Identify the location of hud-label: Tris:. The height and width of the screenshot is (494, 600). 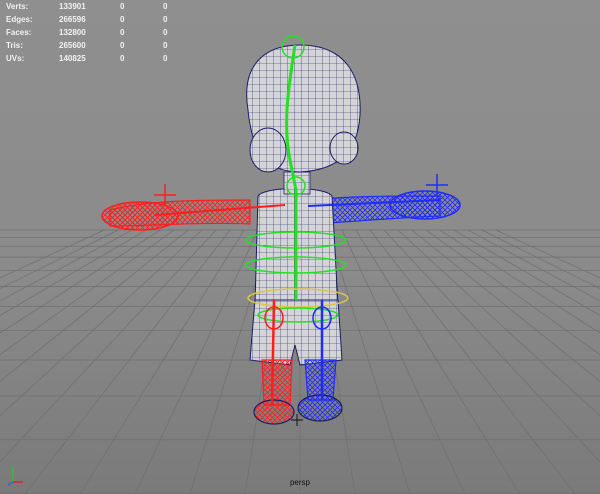
(14, 45).